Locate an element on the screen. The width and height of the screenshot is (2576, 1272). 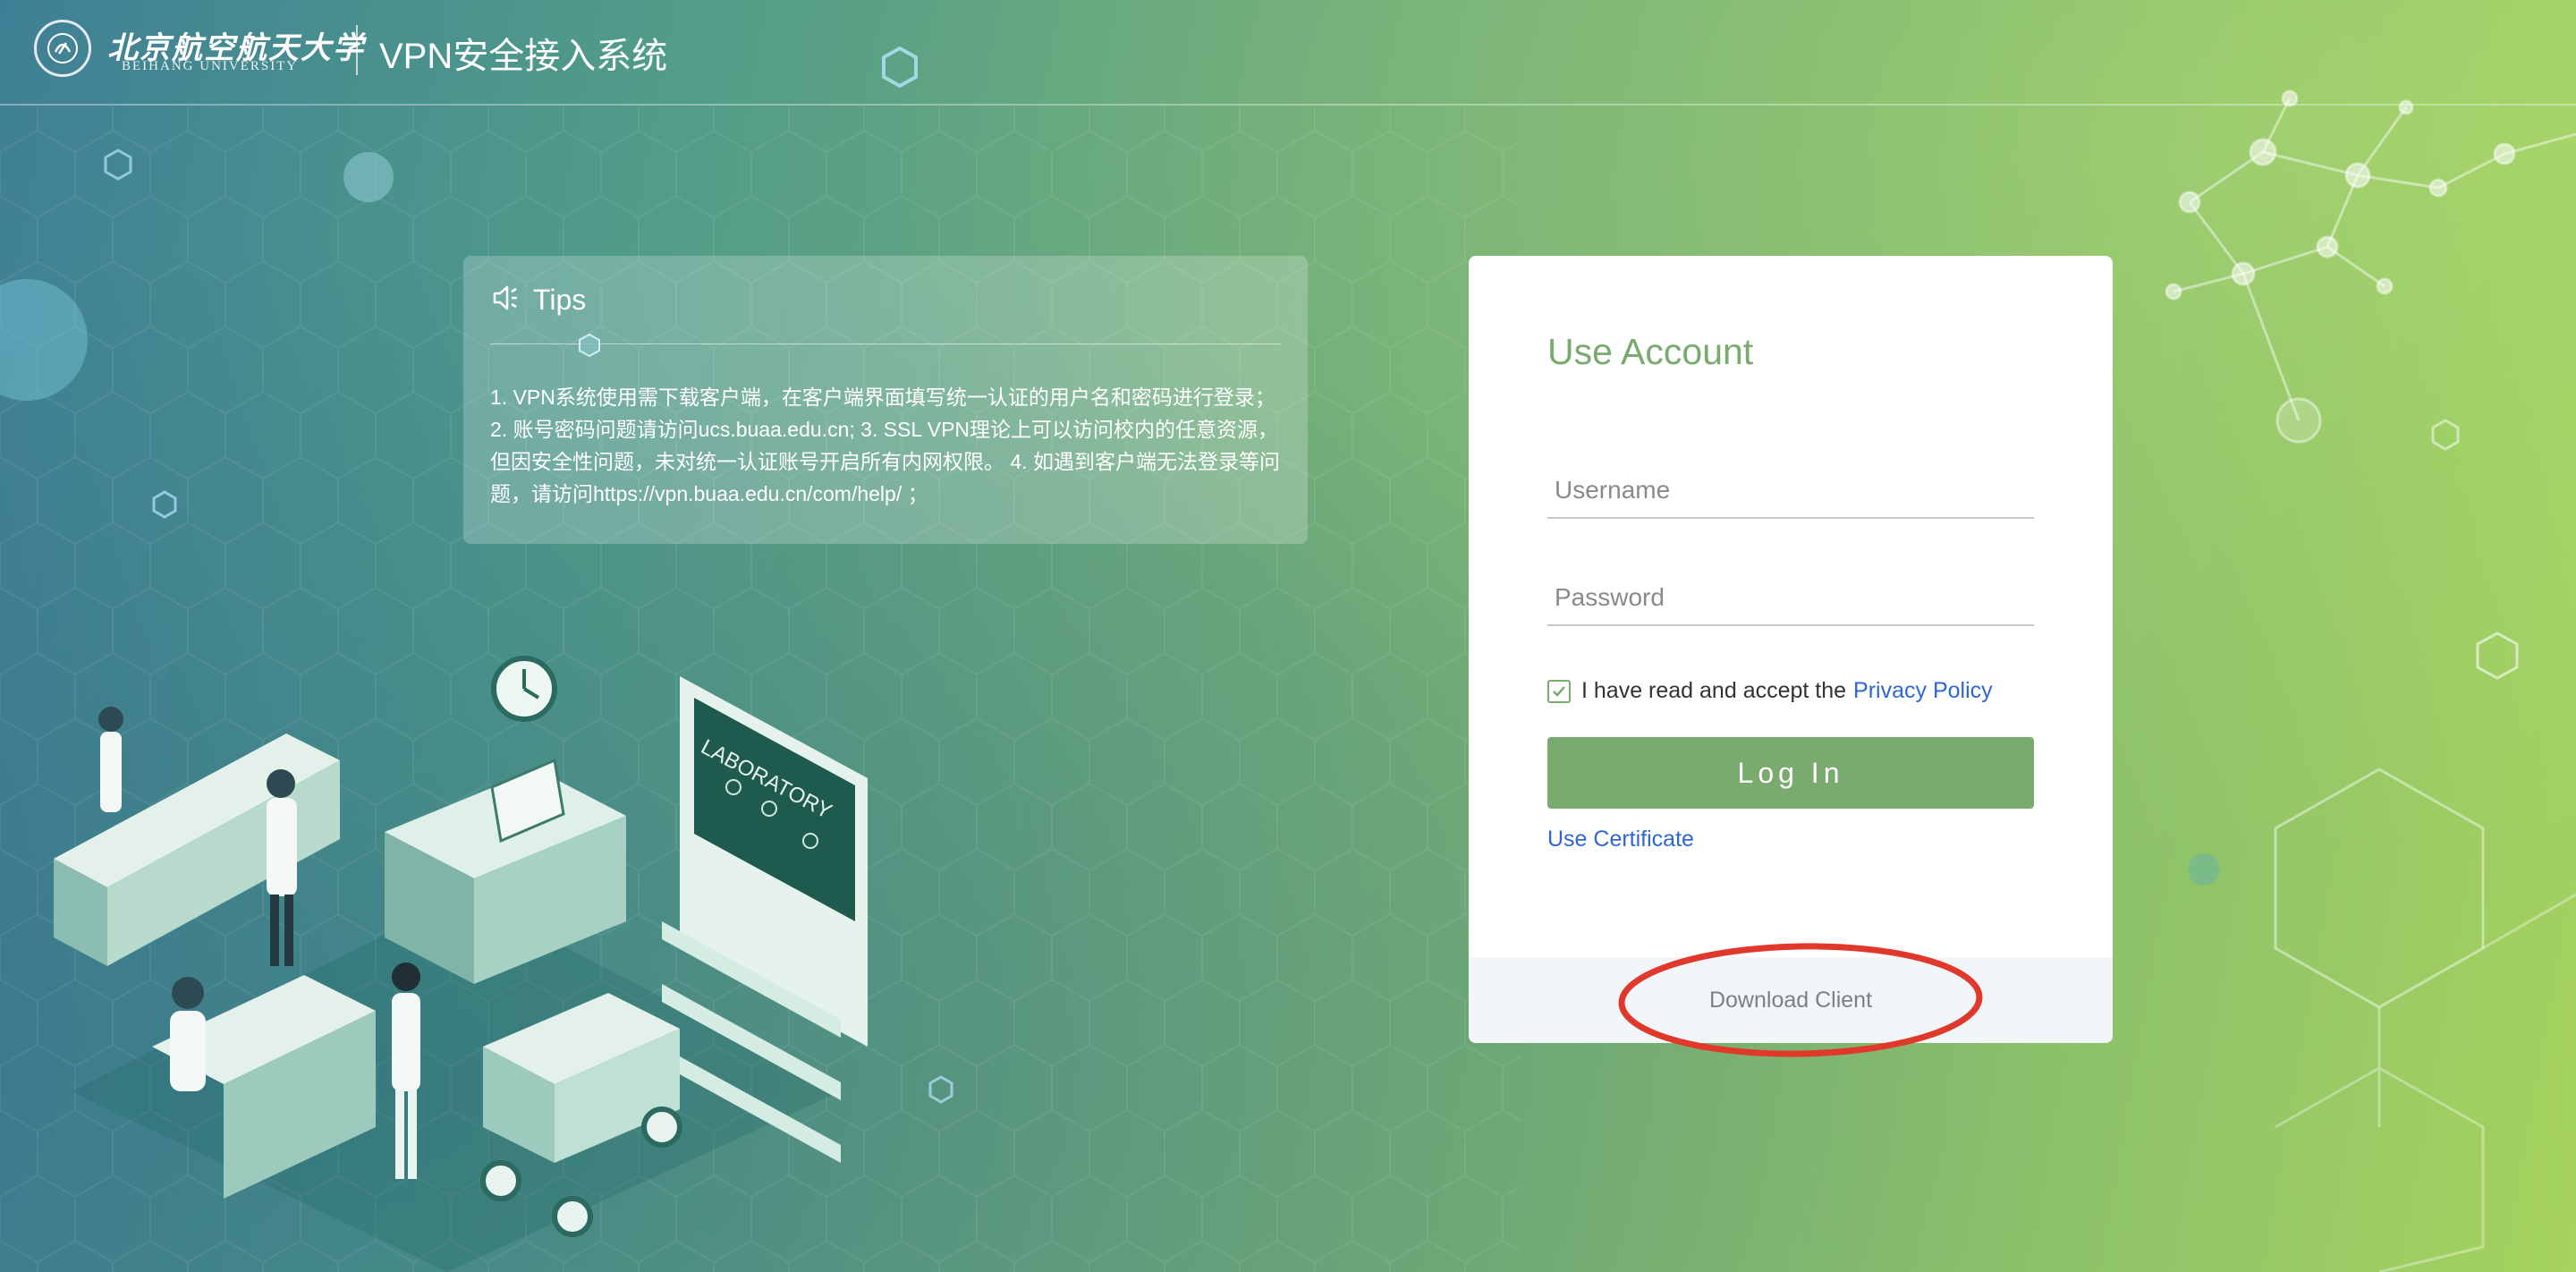
system-title: VPN安全接入系统 is located at coordinates (523, 56).